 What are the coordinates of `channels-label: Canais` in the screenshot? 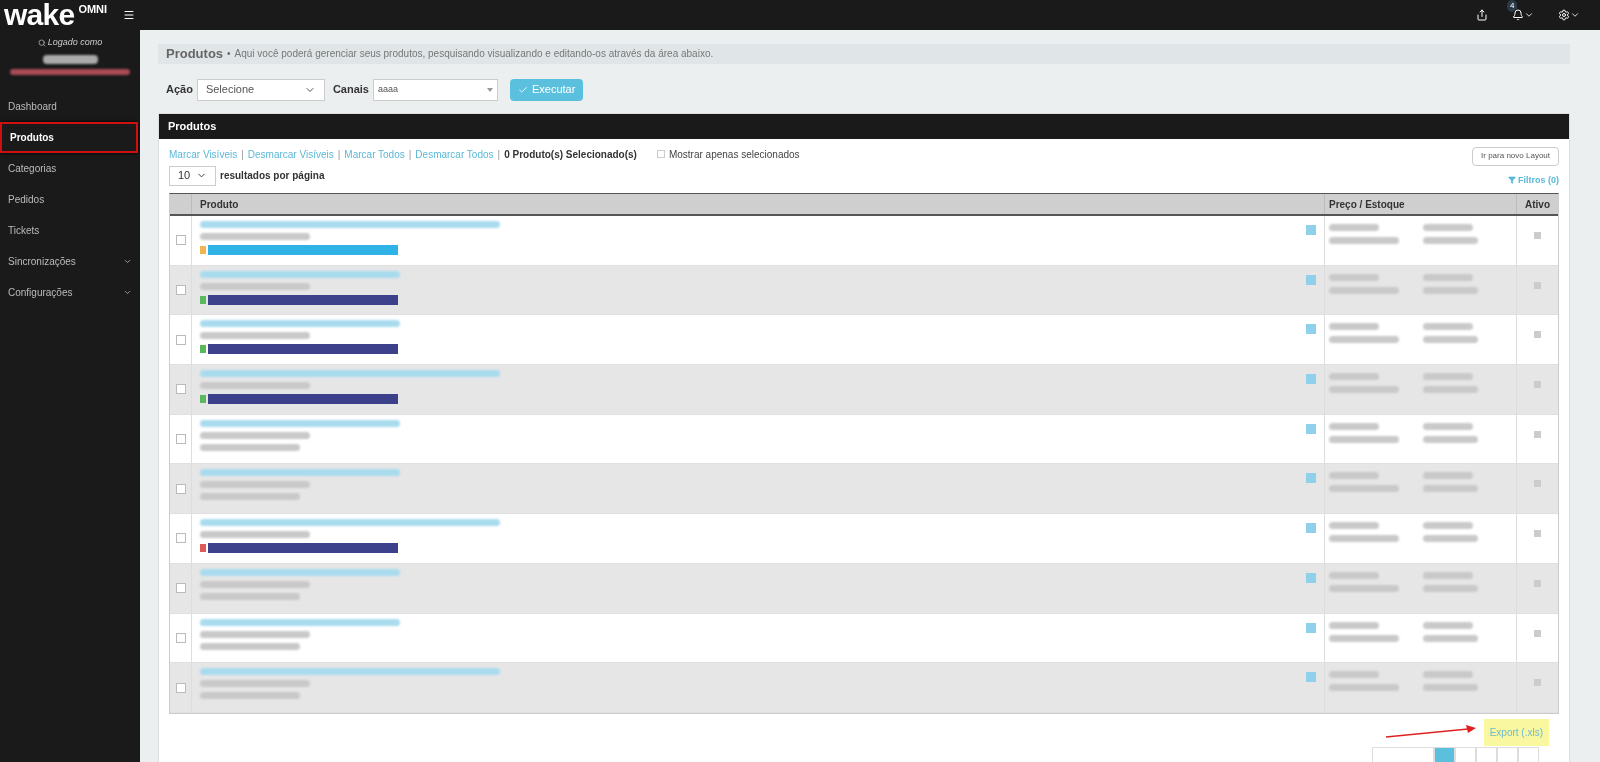 It's located at (350, 90).